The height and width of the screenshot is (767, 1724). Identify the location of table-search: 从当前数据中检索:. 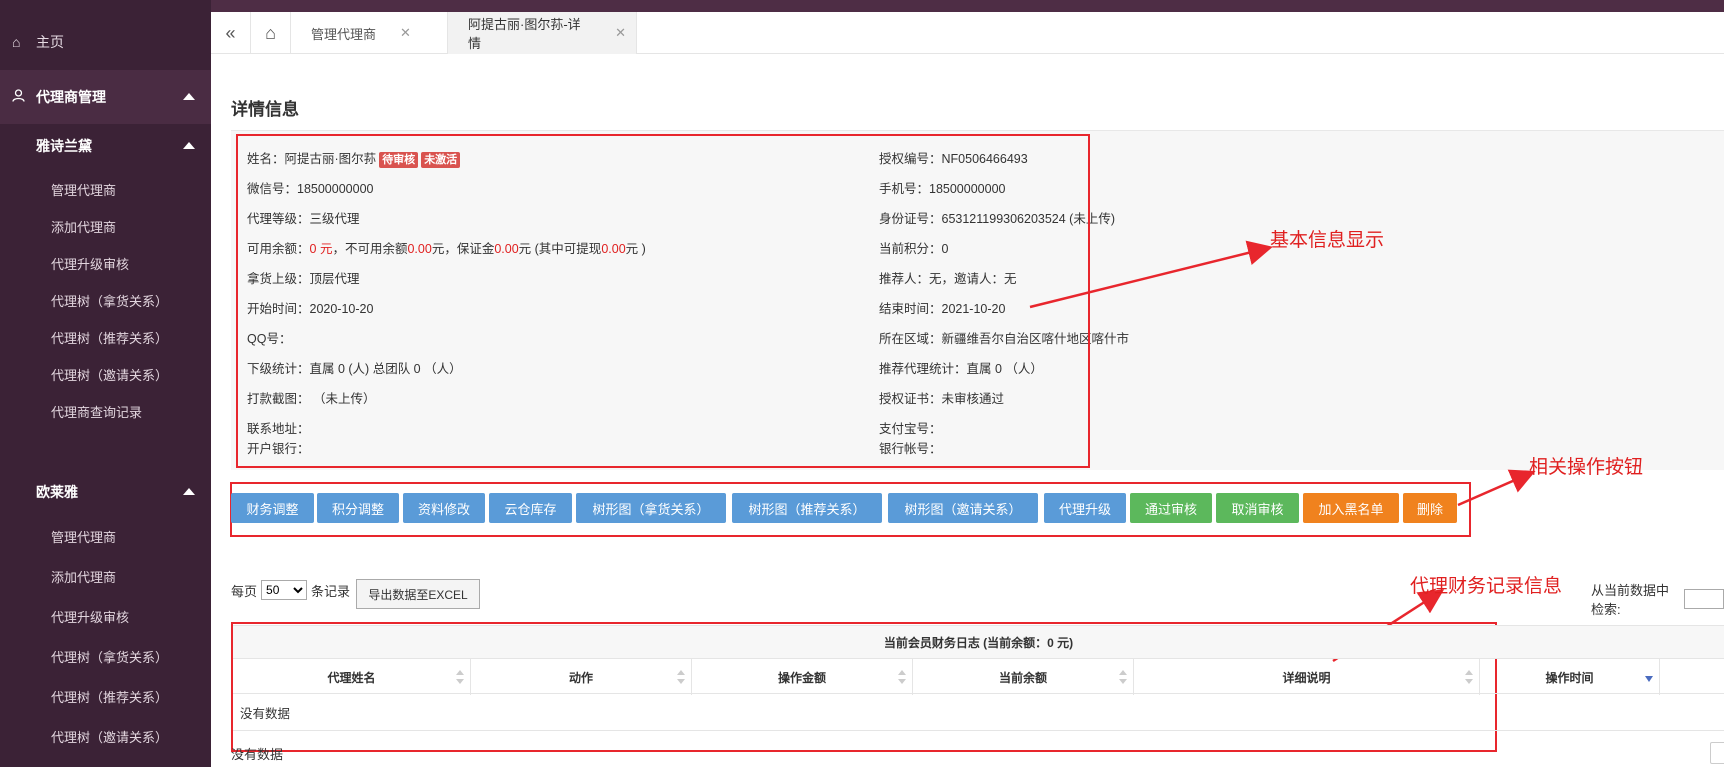
(1657, 599).